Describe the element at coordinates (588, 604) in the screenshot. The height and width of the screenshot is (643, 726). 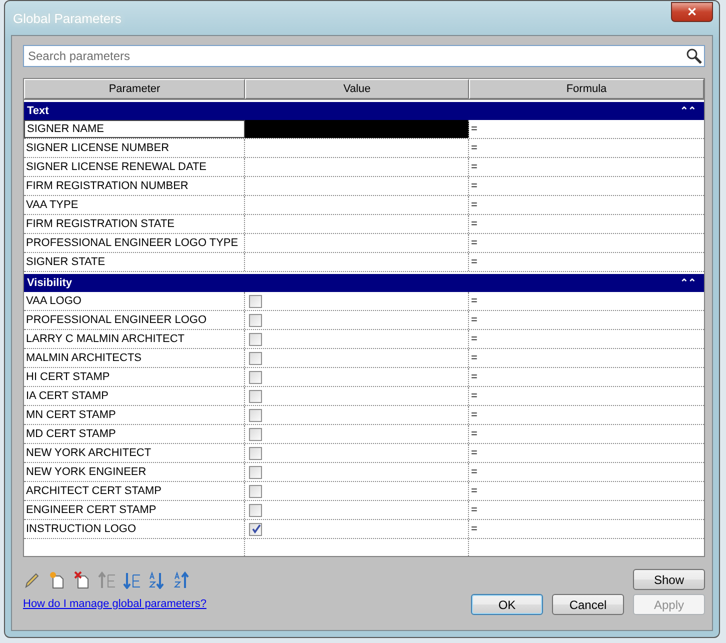
I see `dialog-button: Cancel` at that location.